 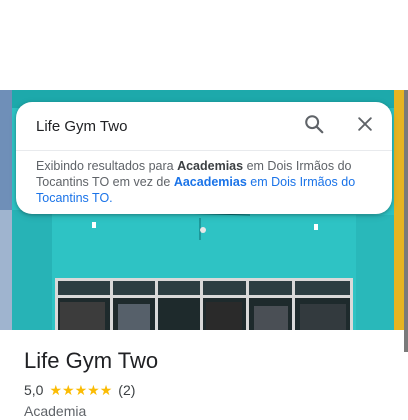 I want to click on star-rating: ★ ★ ★ ★ ★, so click(x=80, y=390).